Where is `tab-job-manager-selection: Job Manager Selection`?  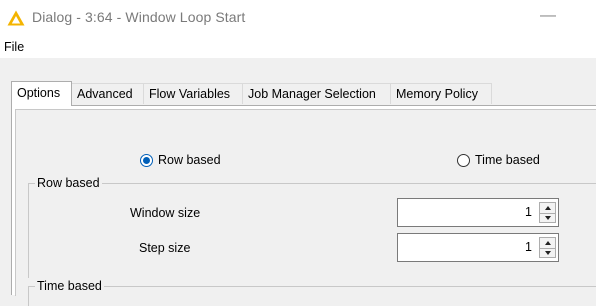
tab-job-manager-selection: Job Manager Selection is located at coordinates (317, 93).